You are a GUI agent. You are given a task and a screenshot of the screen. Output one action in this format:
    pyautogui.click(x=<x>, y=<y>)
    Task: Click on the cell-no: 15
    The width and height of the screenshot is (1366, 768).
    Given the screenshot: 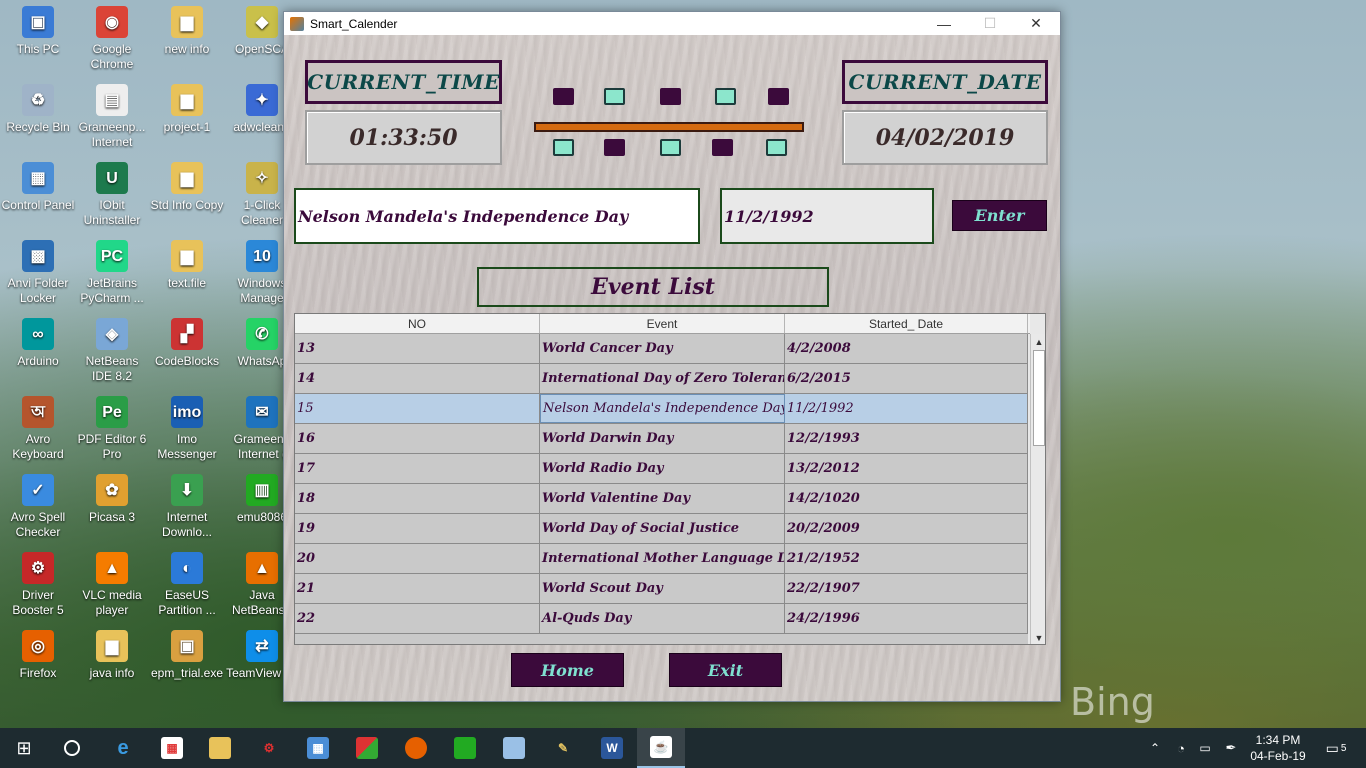 What is the action you would take?
    pyautogui.click(x=417, y=408)
    